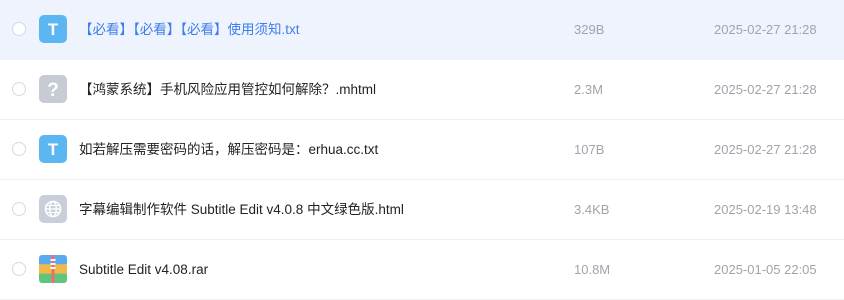 The width and height of the screenshot is (844, 300). Describe the element at coordinates (765, 269) in the screenshot. I see `file-date: 2025-01-05 22:05` at that location.